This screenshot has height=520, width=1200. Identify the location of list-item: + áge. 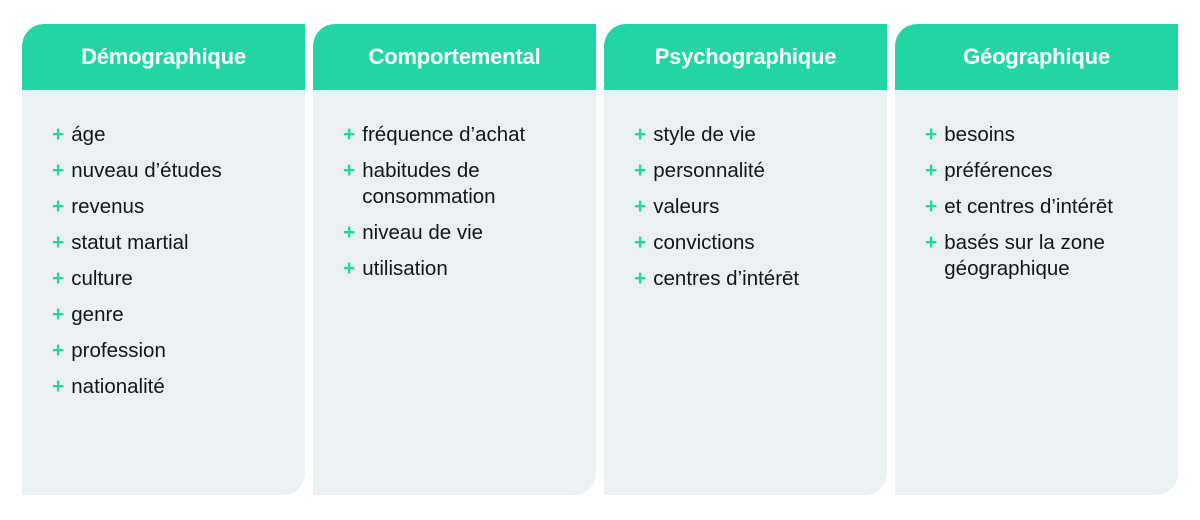
(170, 135).